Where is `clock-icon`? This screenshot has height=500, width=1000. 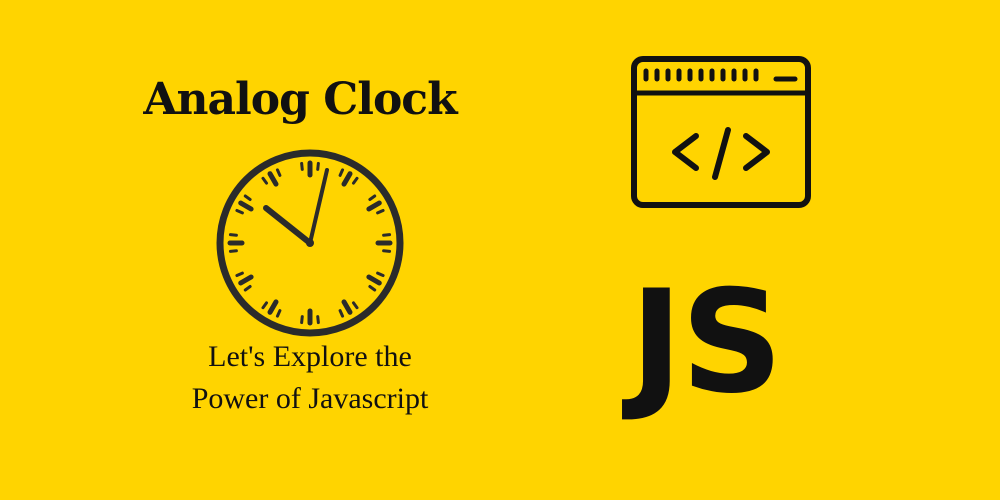
clock-icon is located at coordinates (310, 243).